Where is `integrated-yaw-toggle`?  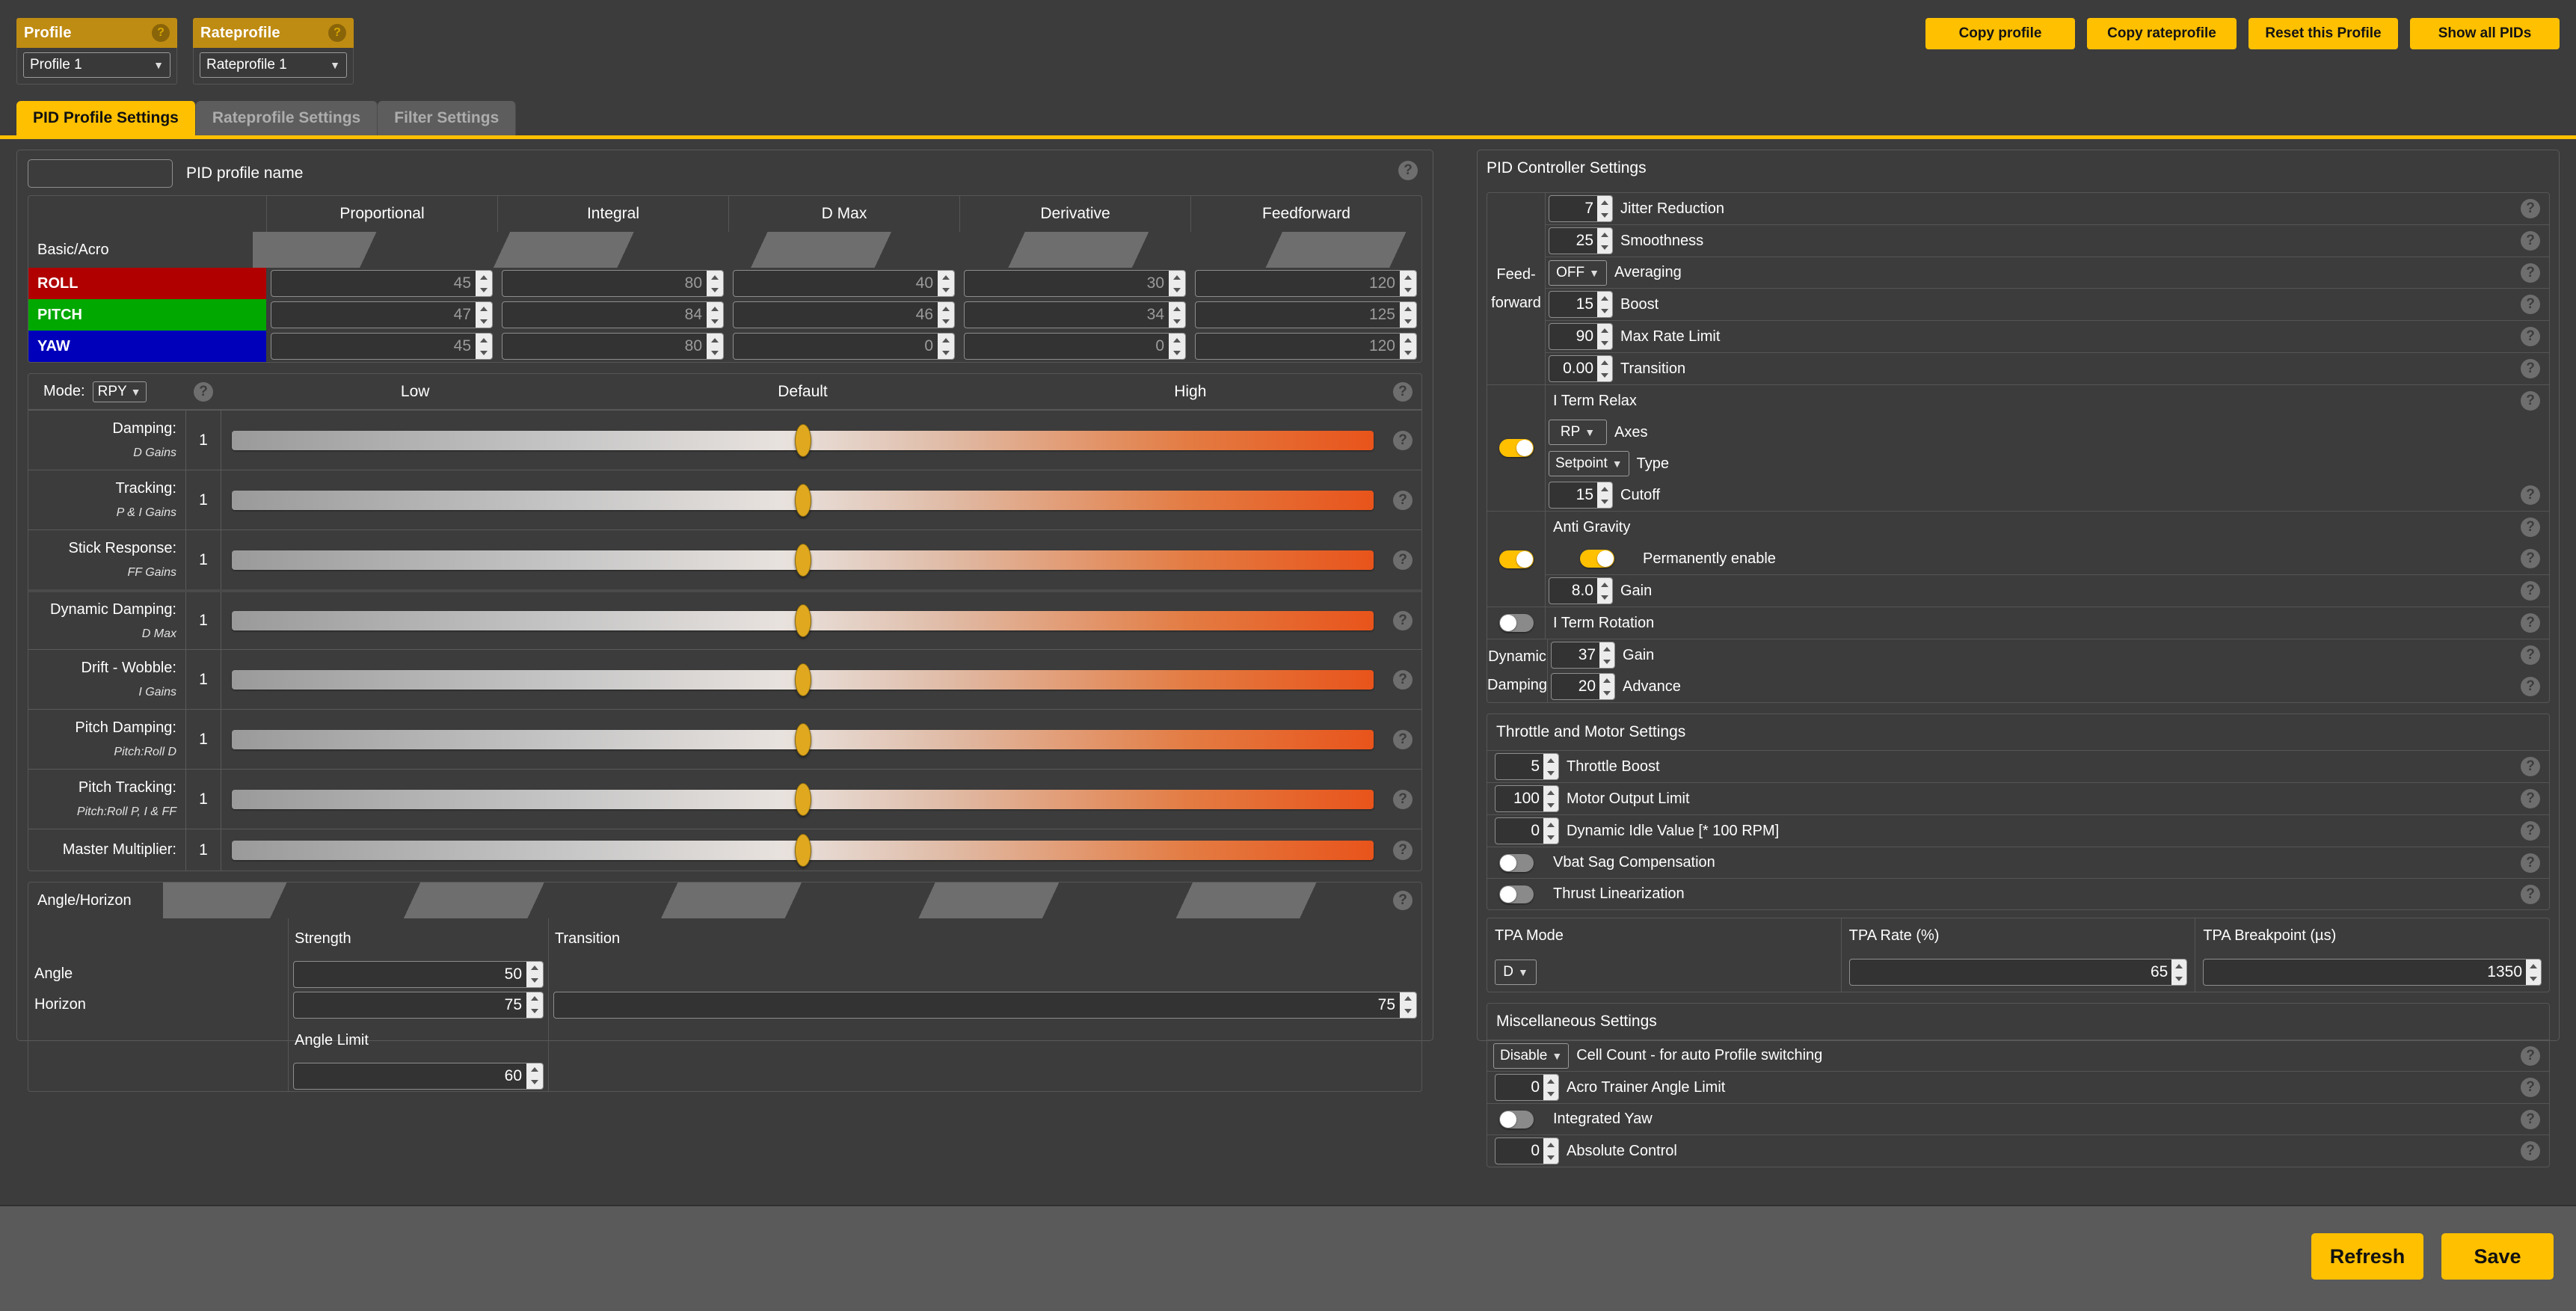
integrated-yaw-toggle is located at coordinates (1516, 1119).